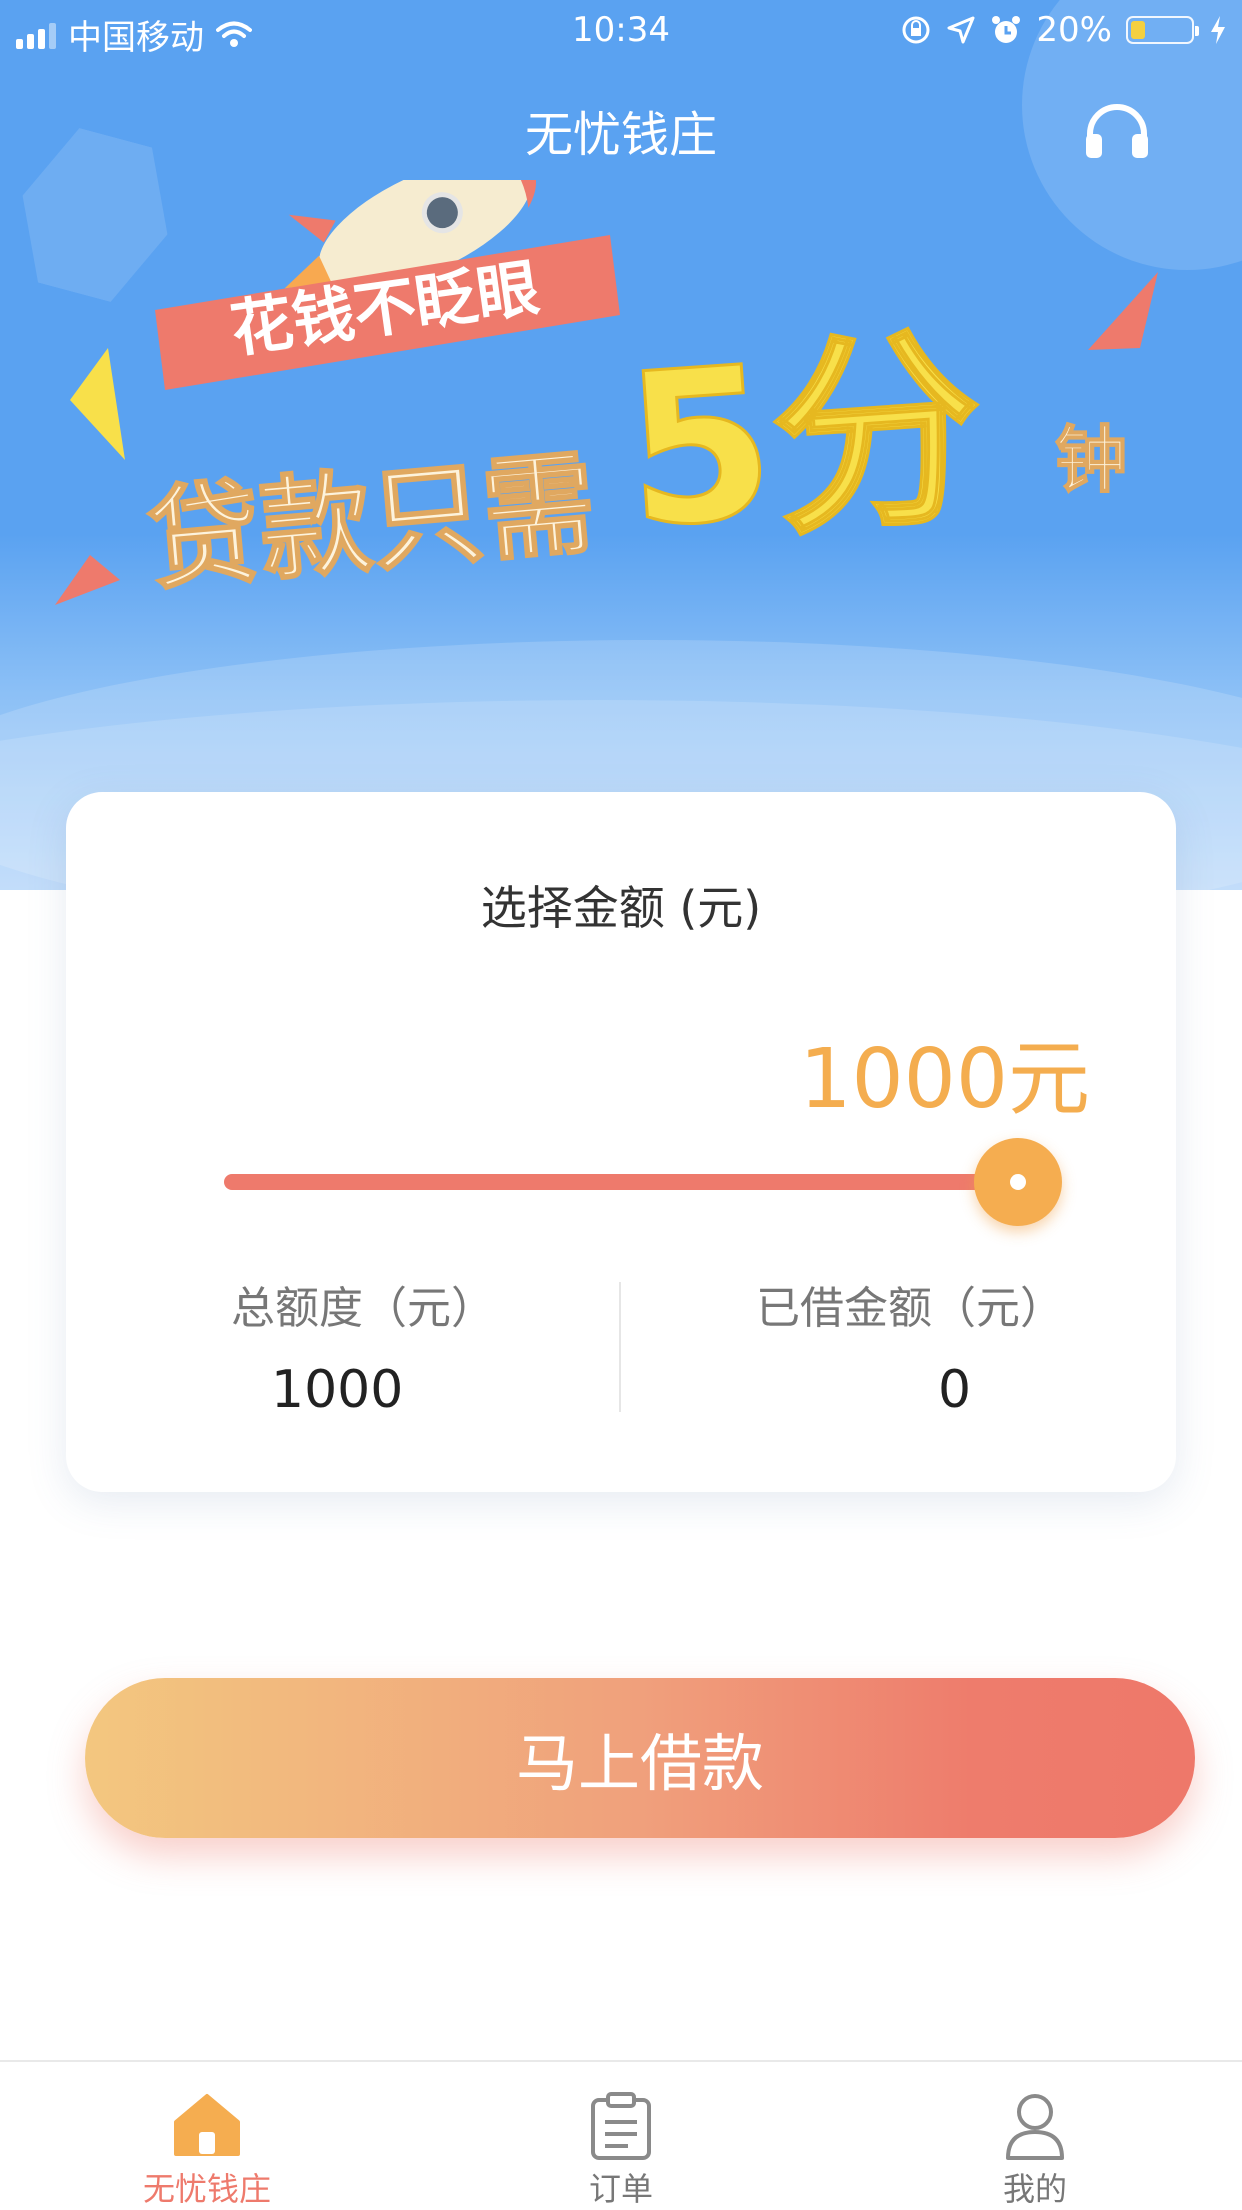 Image resolution: width=1242 pixels, height=2210 pixels. What do you see at coordinates (1006, 29) in the screenshot?
I see `alarm-icon` at bounding box center [1006, 29].